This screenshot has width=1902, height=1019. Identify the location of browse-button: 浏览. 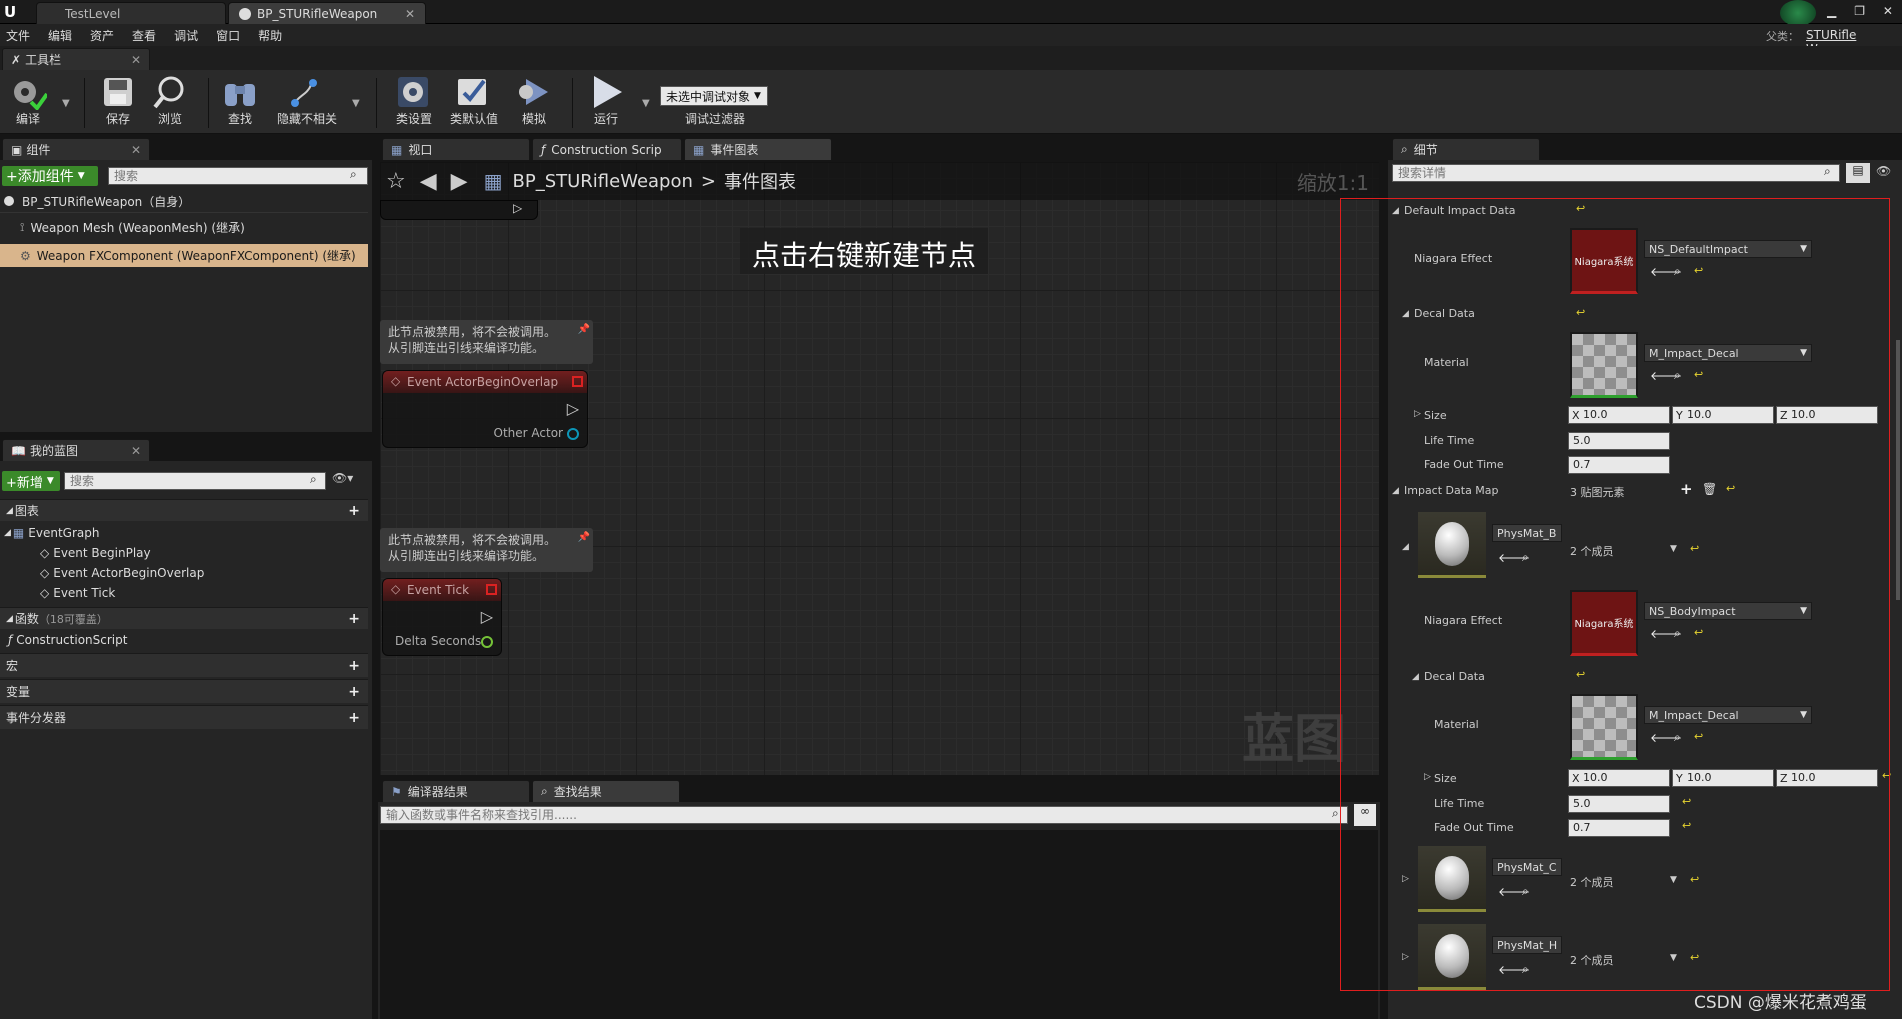
(170, 103).